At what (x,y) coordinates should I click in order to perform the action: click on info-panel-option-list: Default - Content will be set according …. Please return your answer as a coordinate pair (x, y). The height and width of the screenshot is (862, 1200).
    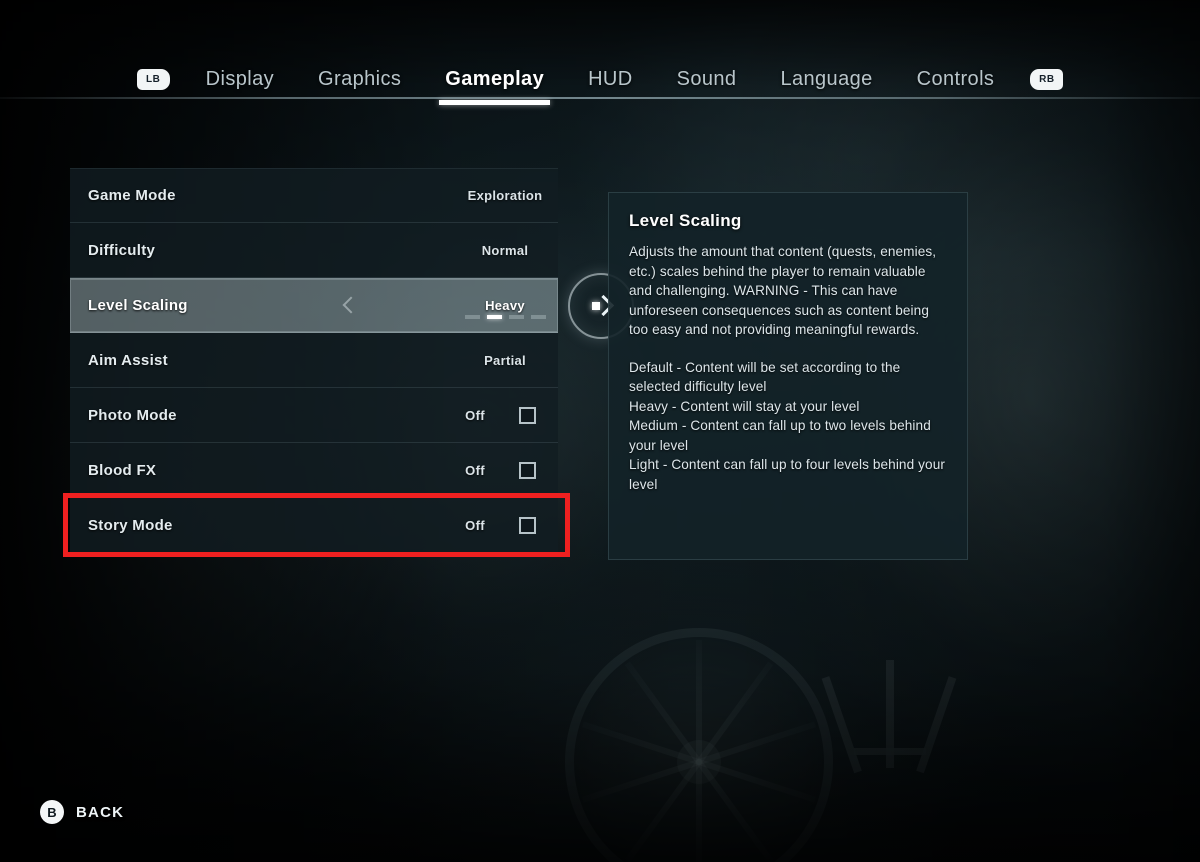
    Looking at the image, I should click on (788, 426).